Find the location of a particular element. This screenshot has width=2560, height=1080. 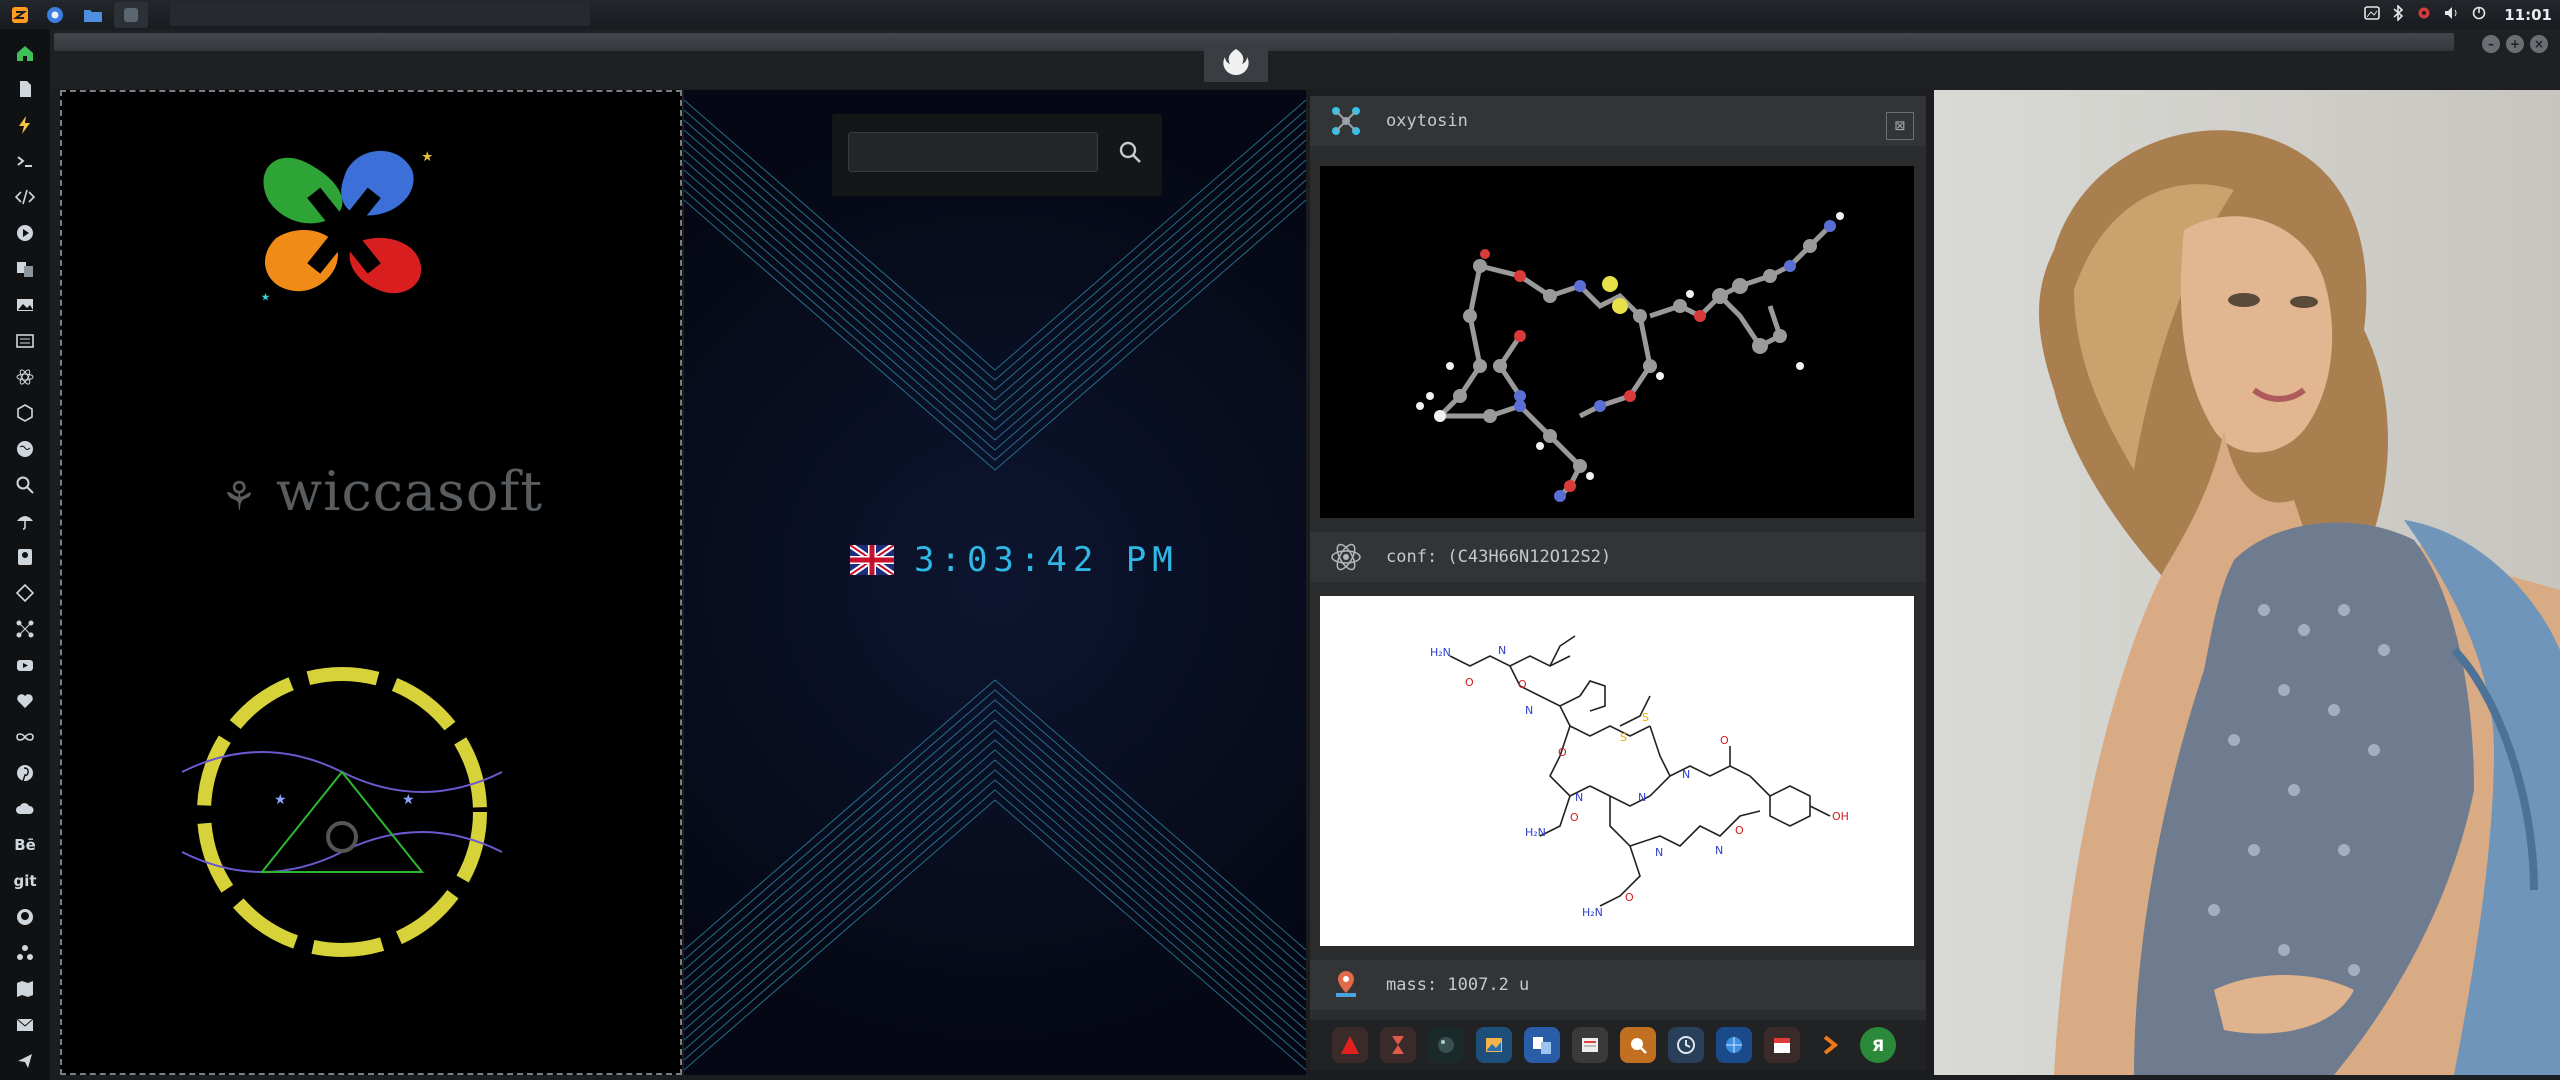

left-dock: Bē git is located at coordinates (25, 554).